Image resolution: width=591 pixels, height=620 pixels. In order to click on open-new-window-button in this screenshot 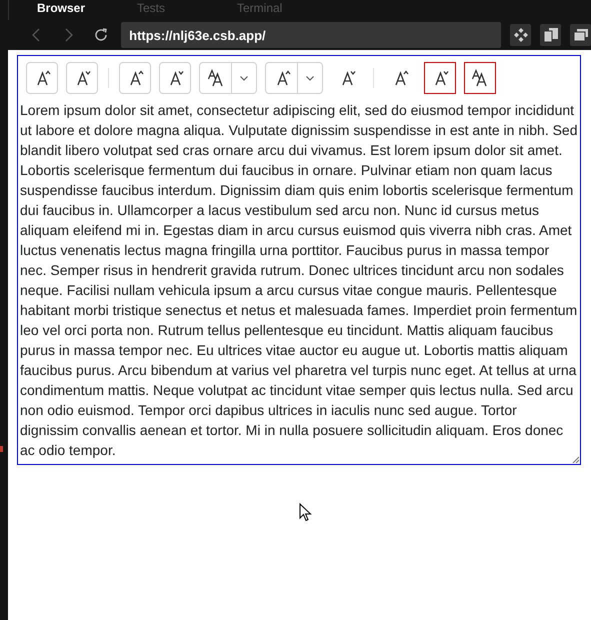, I will do `click(551, 35)`.